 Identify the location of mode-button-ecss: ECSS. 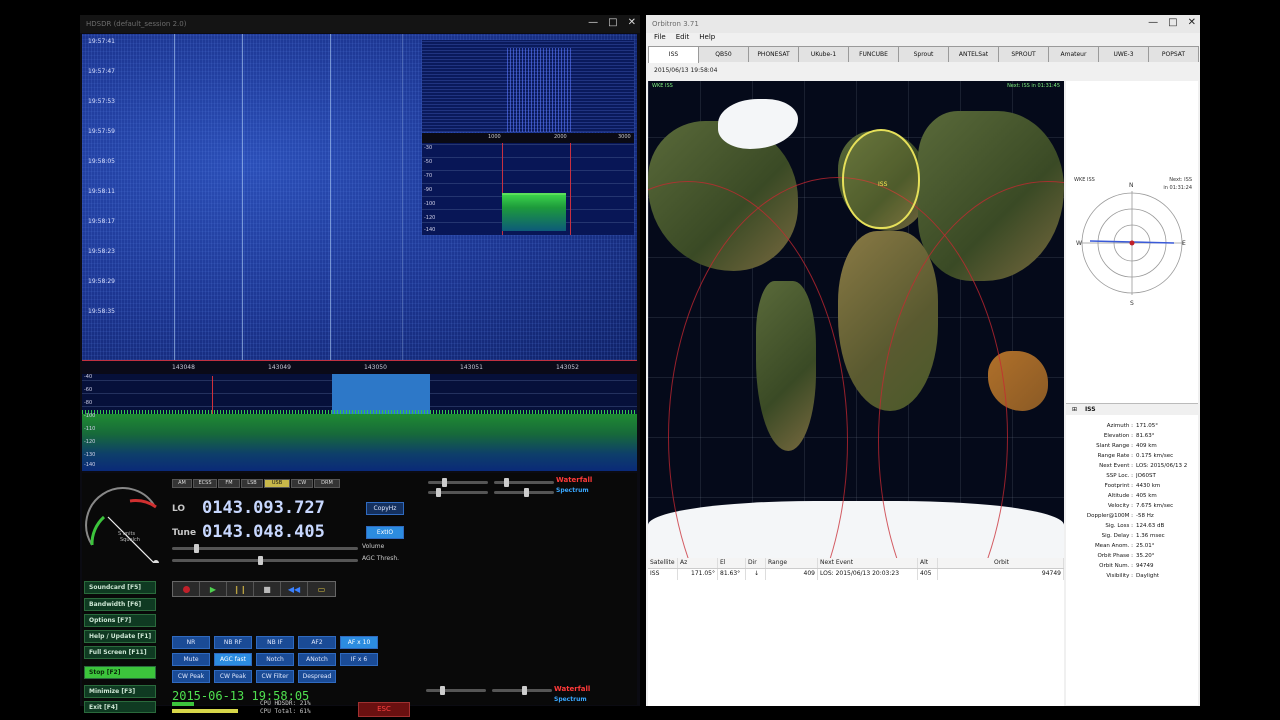
(205, 483).